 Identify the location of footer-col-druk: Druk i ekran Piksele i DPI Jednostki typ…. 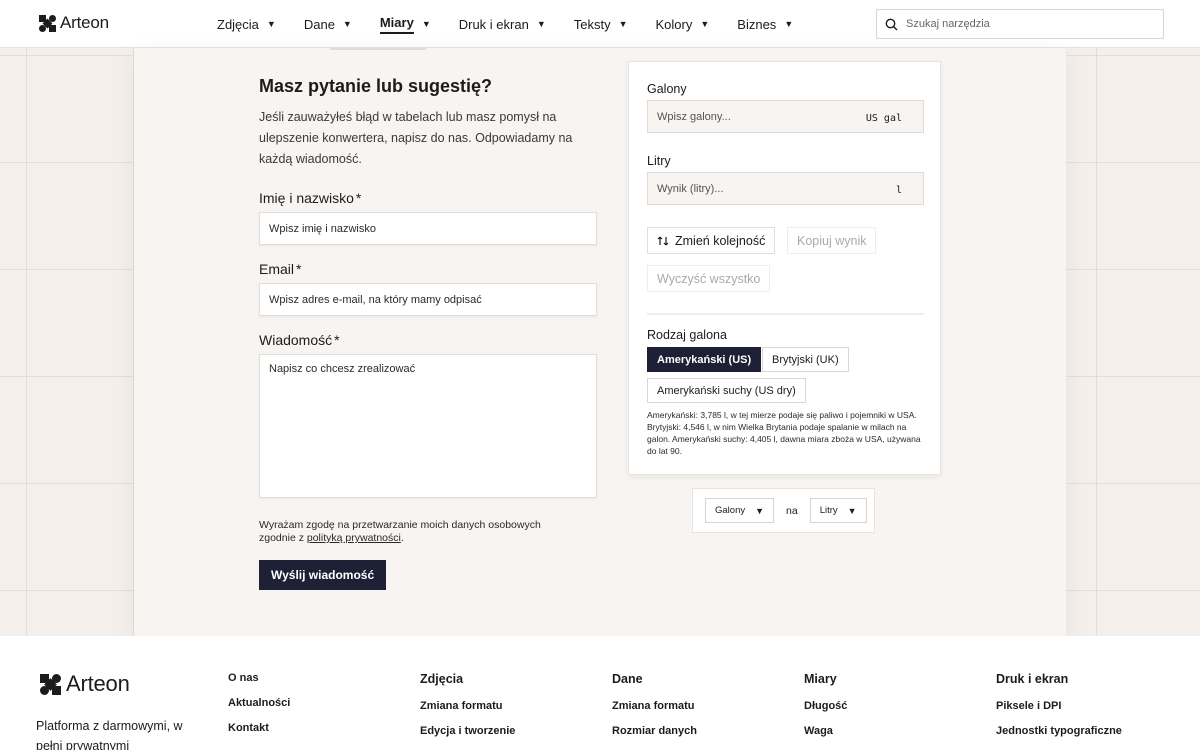
(1059, 711).